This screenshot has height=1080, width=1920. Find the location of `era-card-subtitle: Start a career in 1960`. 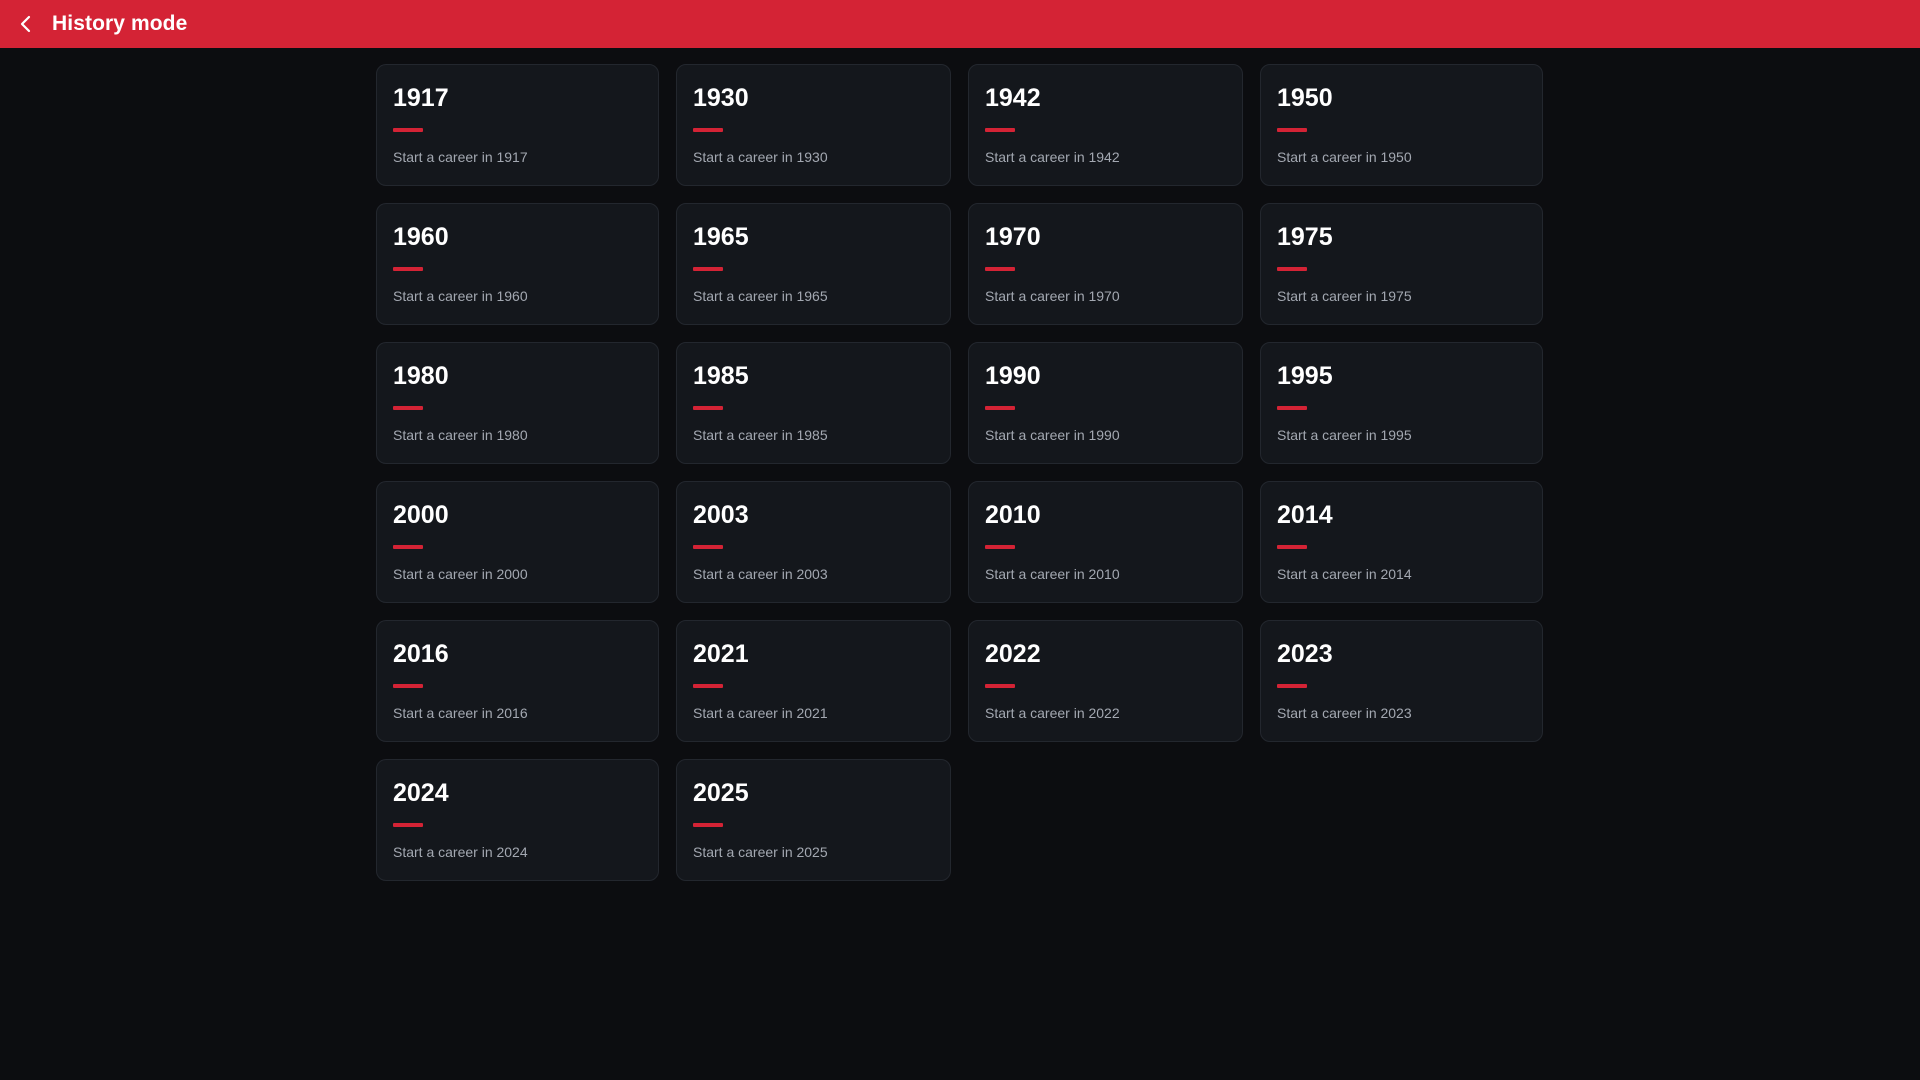

era-card-subtitle: Start a career in 1960 is located at coordinates (460, 296).